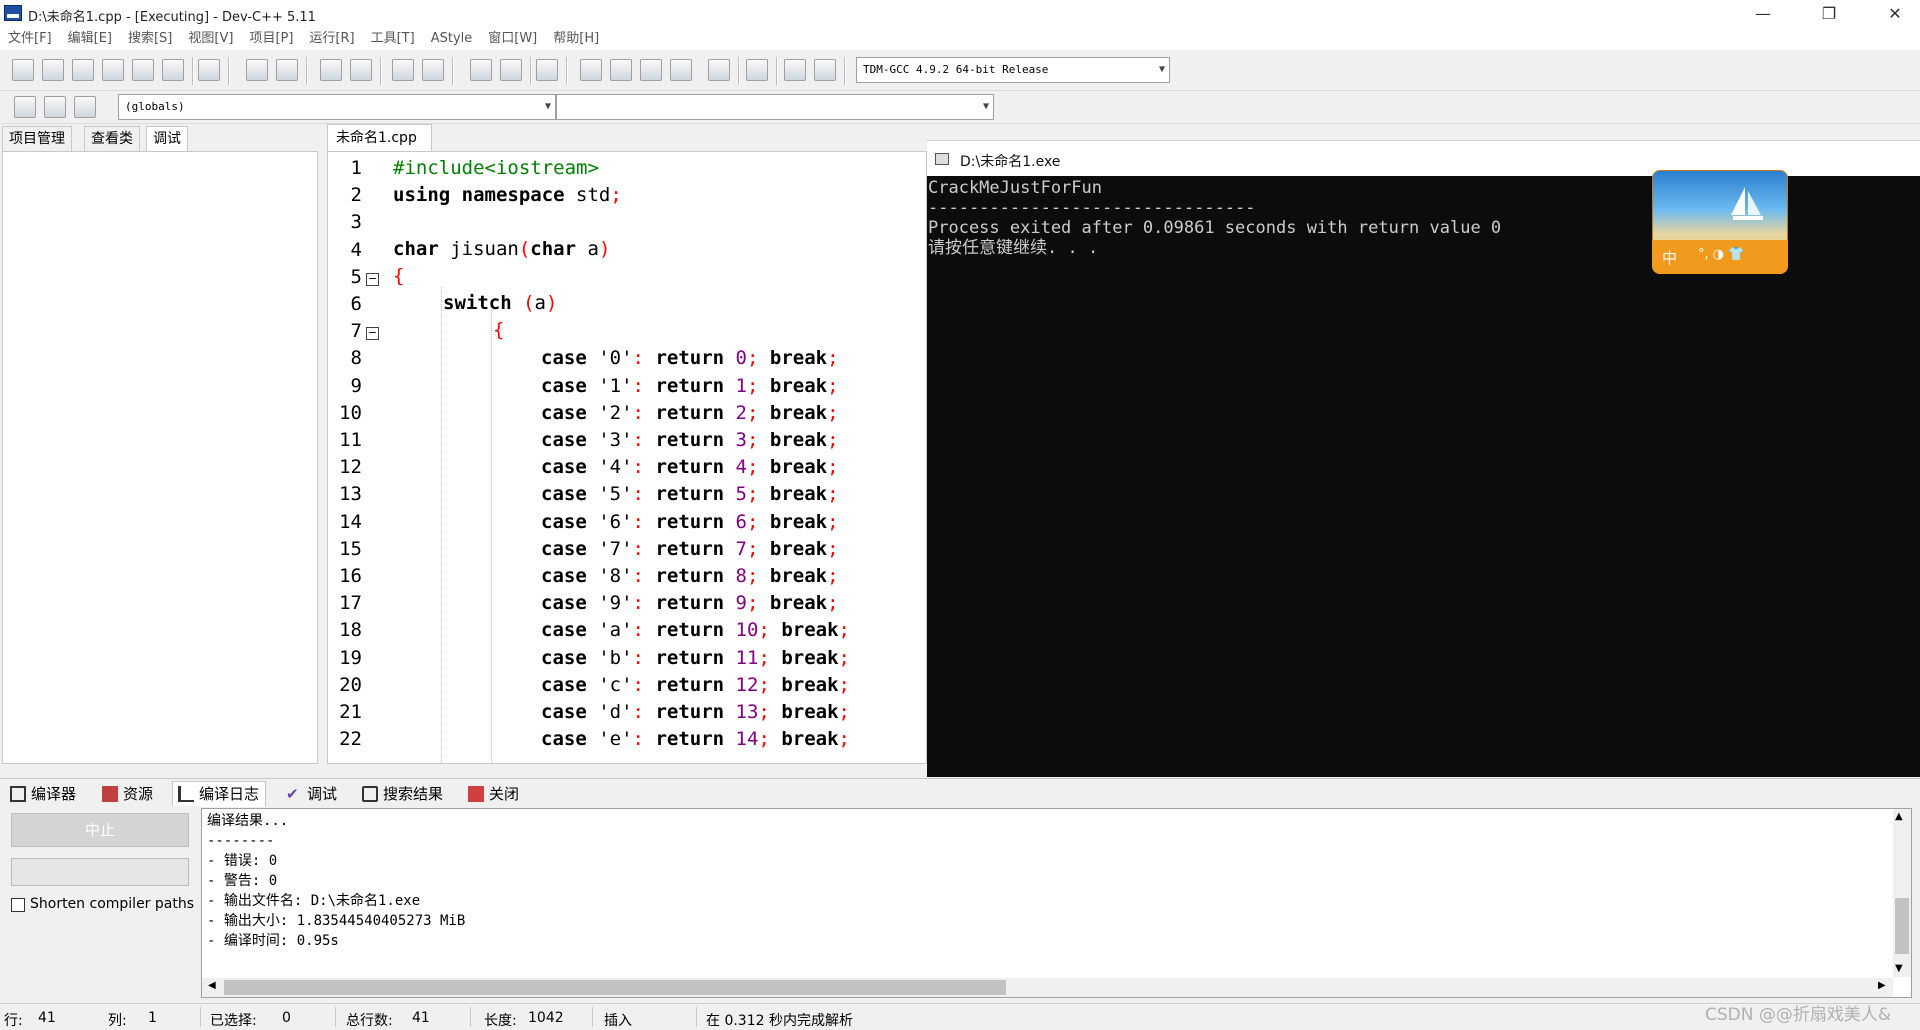 Image resolution: width=1920 pixels, height=1030 pixels. What do you see at coordinates (741, 548) in the screenshot?
I see `number-literal: 7` at bounding box center [741, 548].